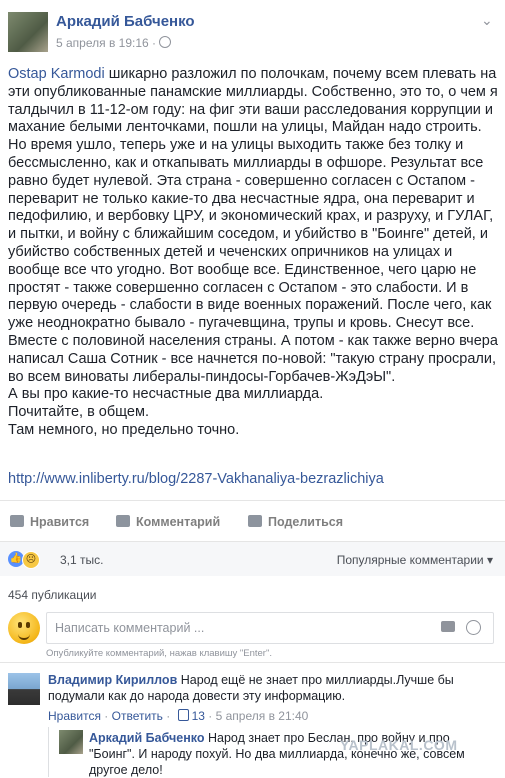  What do you see at coordinates (487, 20) in the screenshot?
I see `chevron-down-icon: ⌄` at bounding box center [487, 20].